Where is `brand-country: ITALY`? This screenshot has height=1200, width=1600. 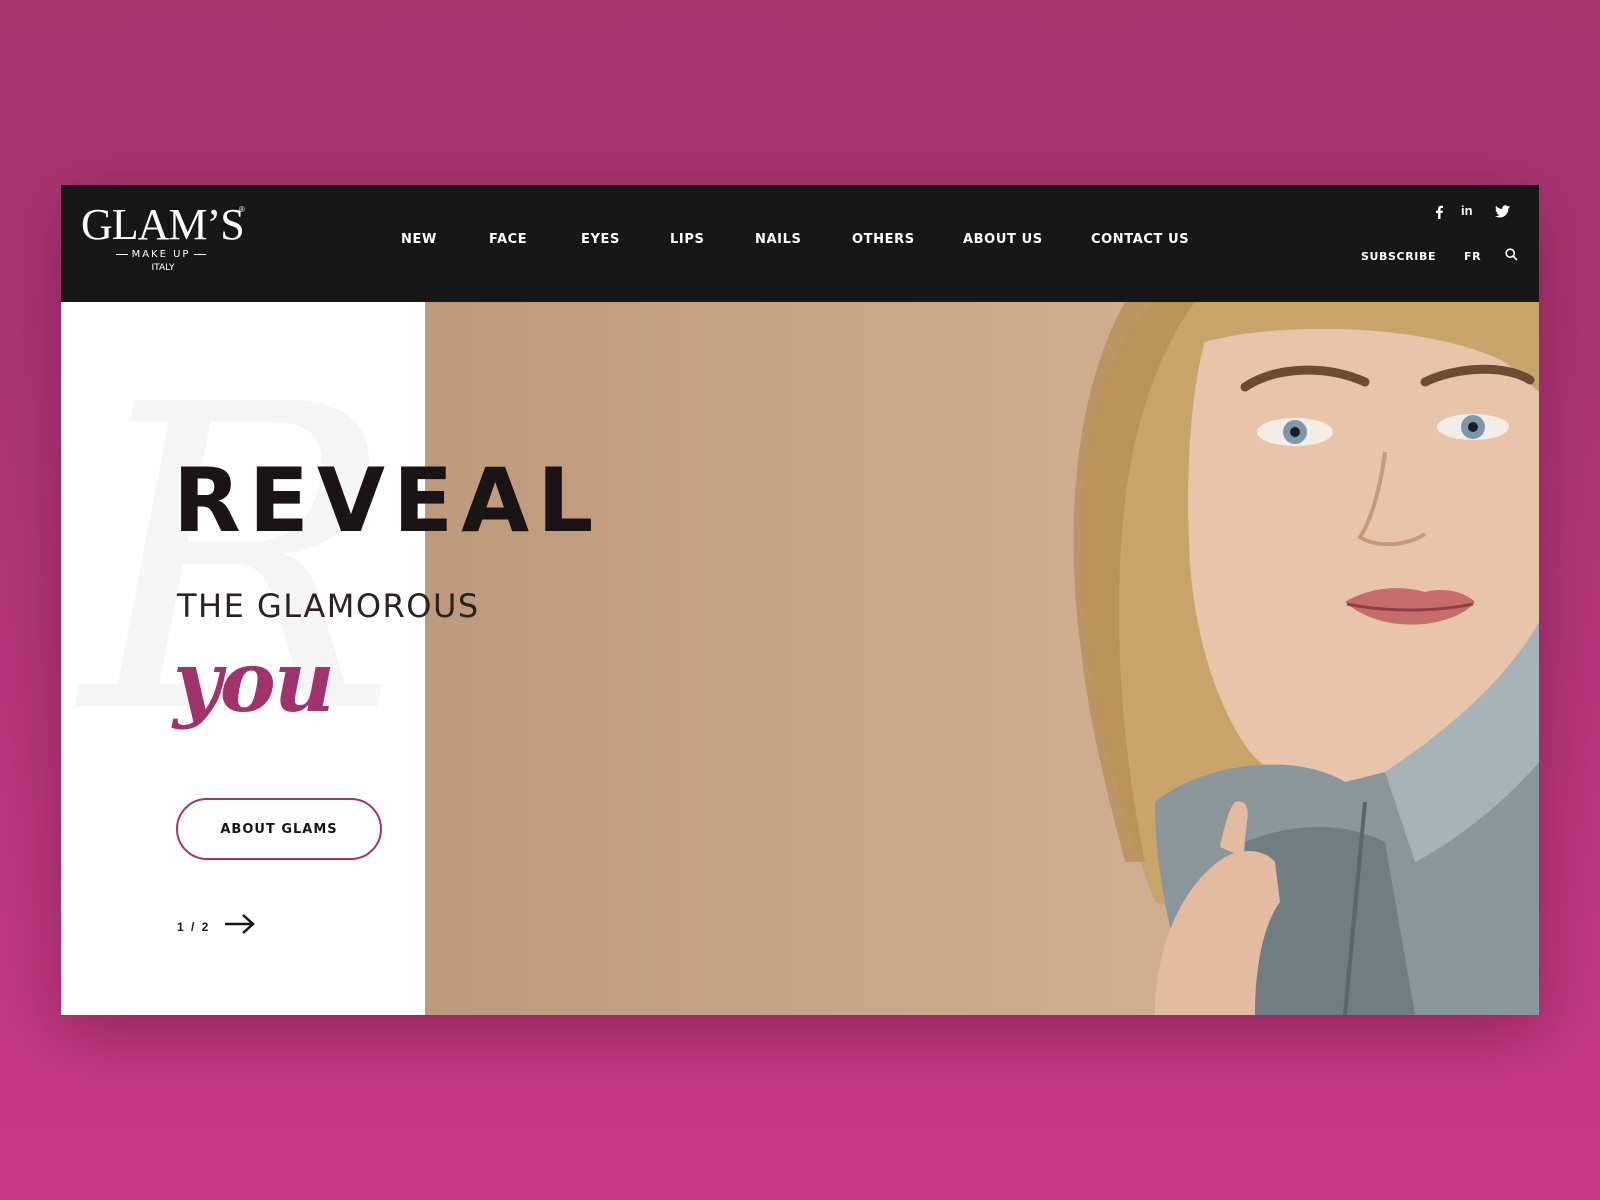 brand-country: ITALY is located at coordinates (163, 268).